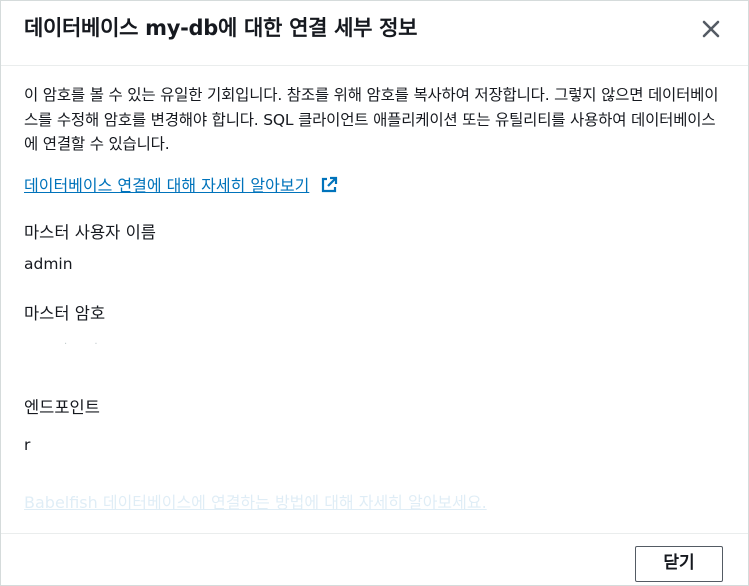  What do you see at coordinates (48, 264) in the screenshot?
I see `master-username-value: admin` at bounding box center [48, 264].